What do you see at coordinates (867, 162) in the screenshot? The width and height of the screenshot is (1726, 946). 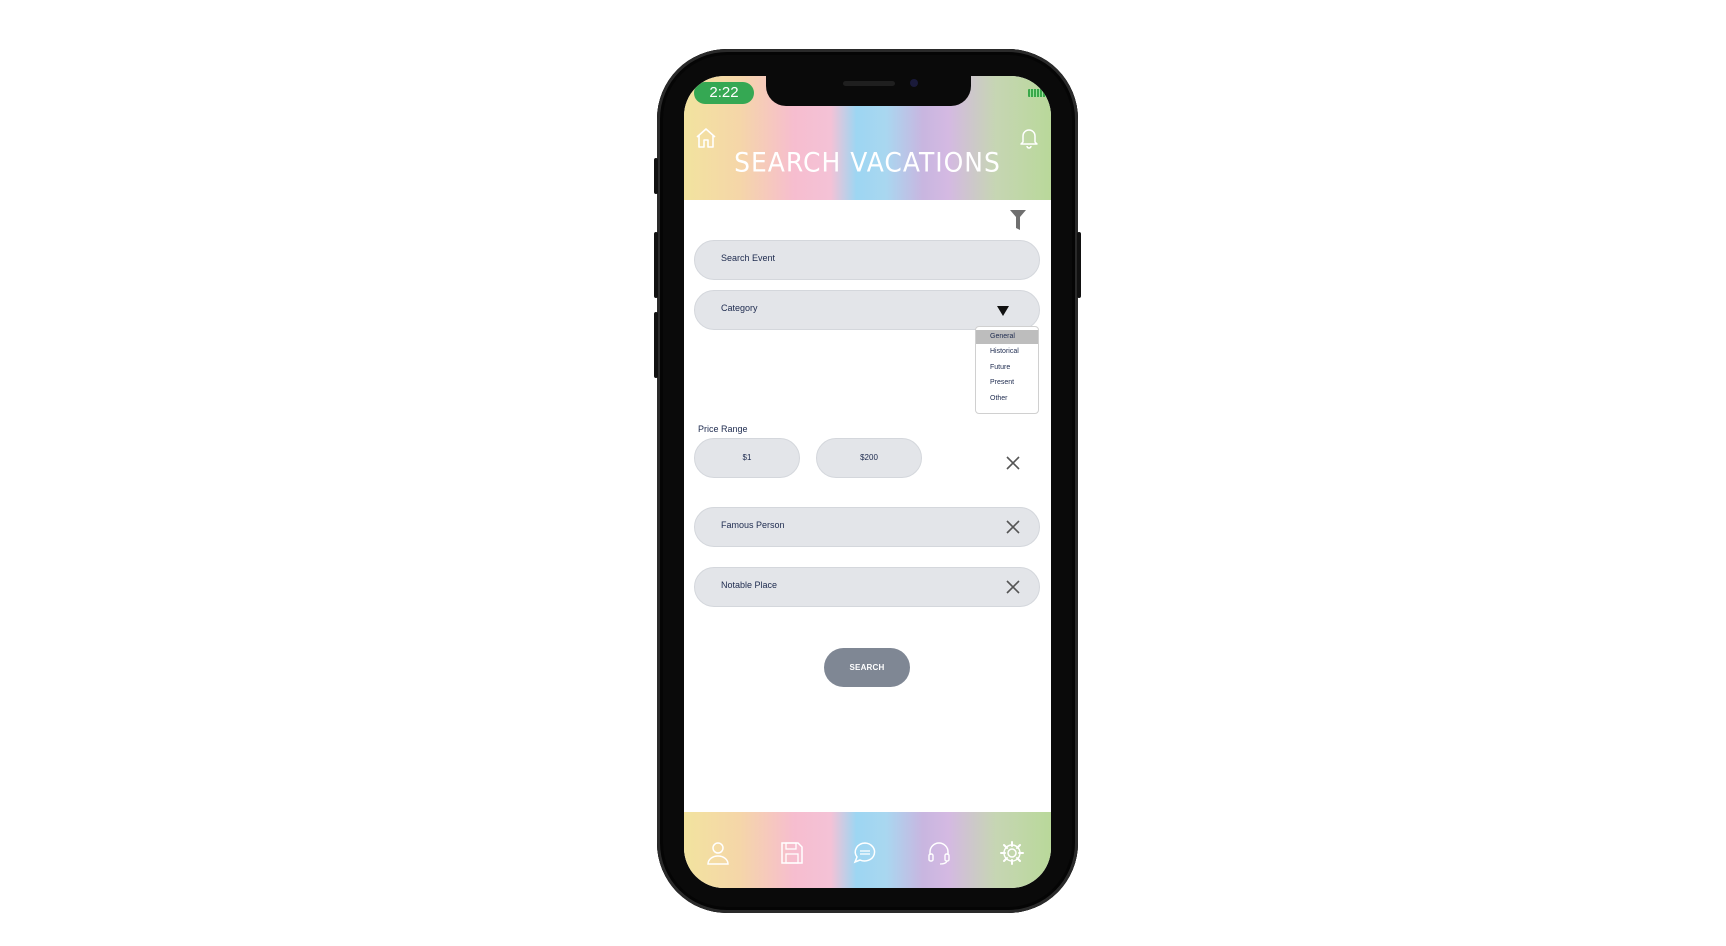 I see `page-title: SEARCH VACATIONS` at bounding box center [867, 162].